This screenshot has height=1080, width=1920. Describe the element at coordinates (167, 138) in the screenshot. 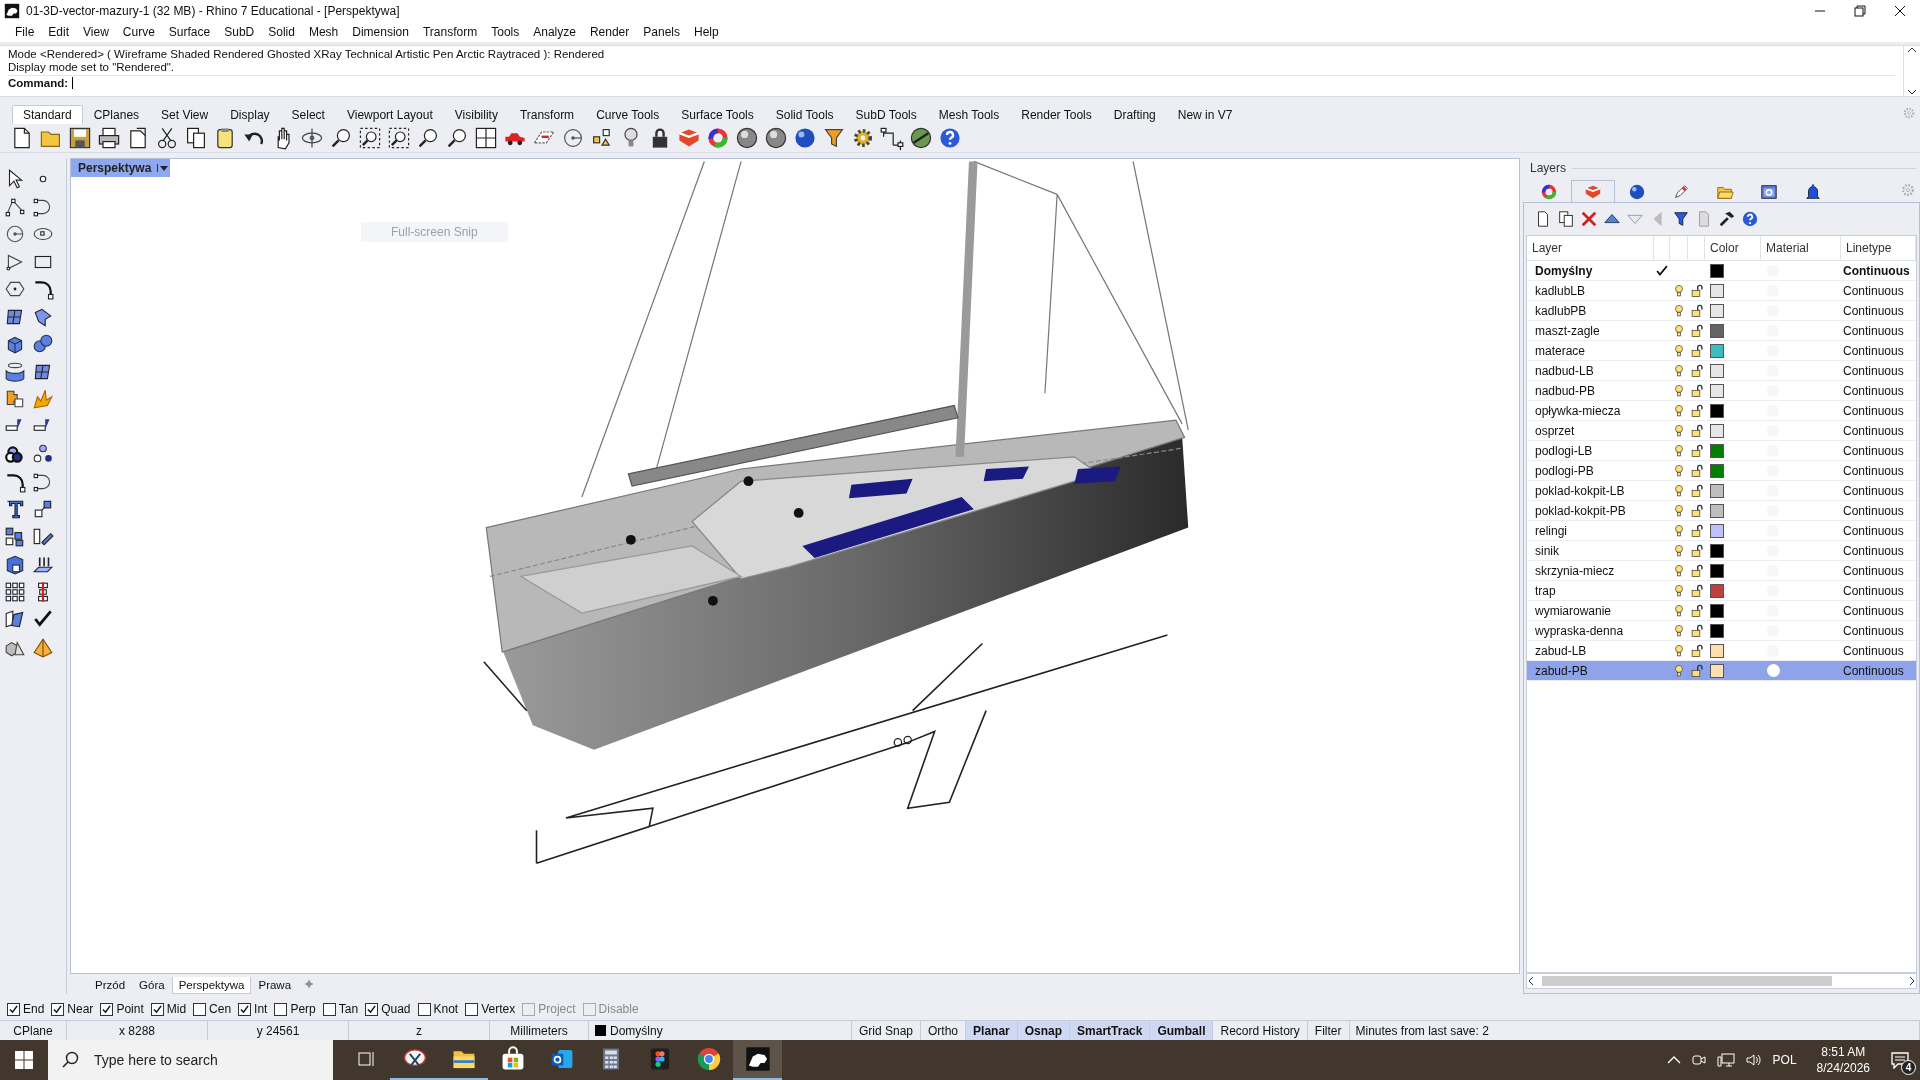

I see `cut-icon` at that location.